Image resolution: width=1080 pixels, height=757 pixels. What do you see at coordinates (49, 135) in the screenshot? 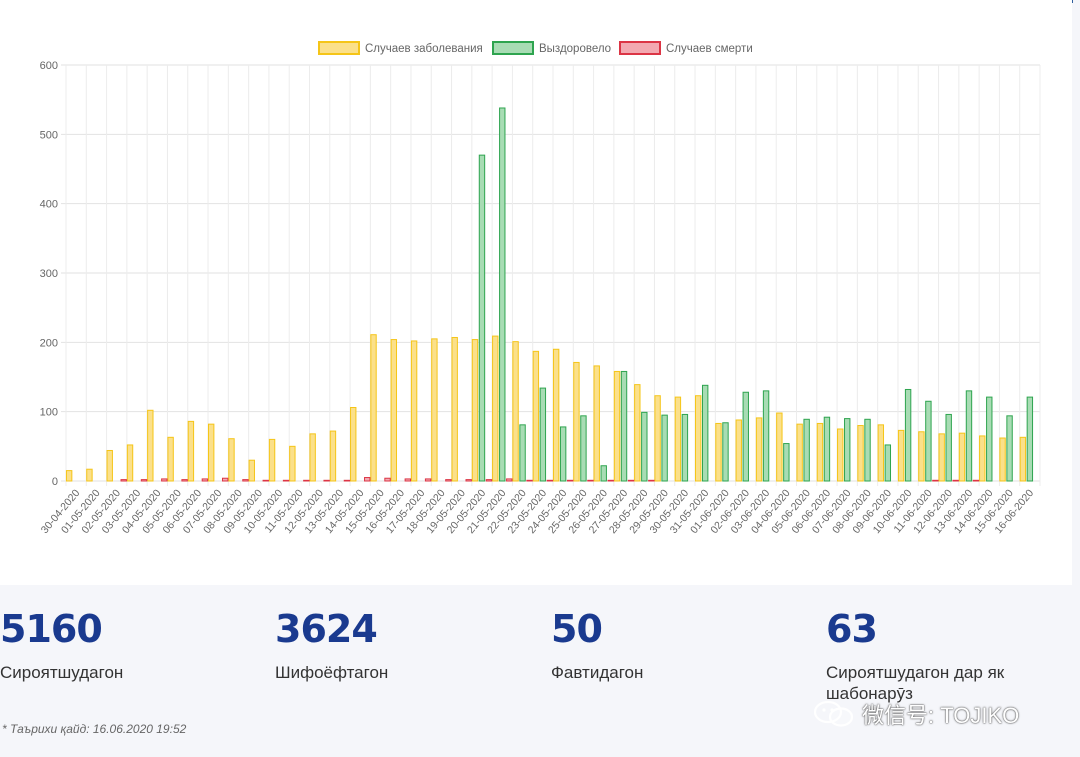
I see `y-tick-label: 500` at bounding box center [49, 135].